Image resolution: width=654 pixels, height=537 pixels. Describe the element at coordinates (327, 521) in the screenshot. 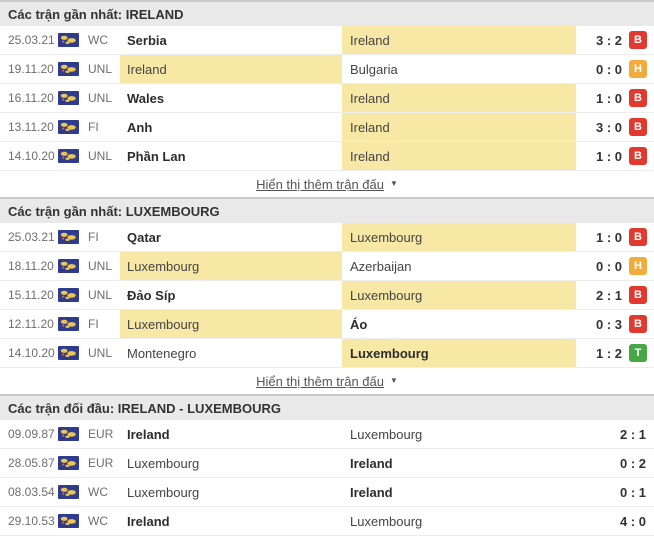

I see `match-row: 29.10.53 WC Ireland Luxembourg 4 : 0` at that location.